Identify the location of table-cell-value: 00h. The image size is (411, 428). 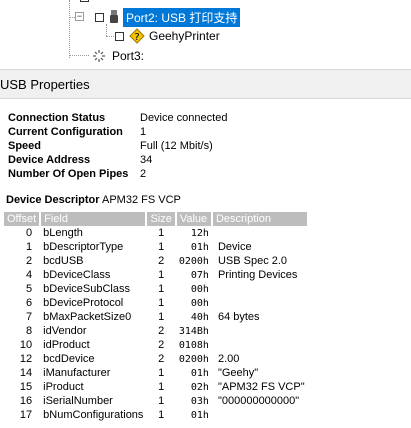
(199, 303).